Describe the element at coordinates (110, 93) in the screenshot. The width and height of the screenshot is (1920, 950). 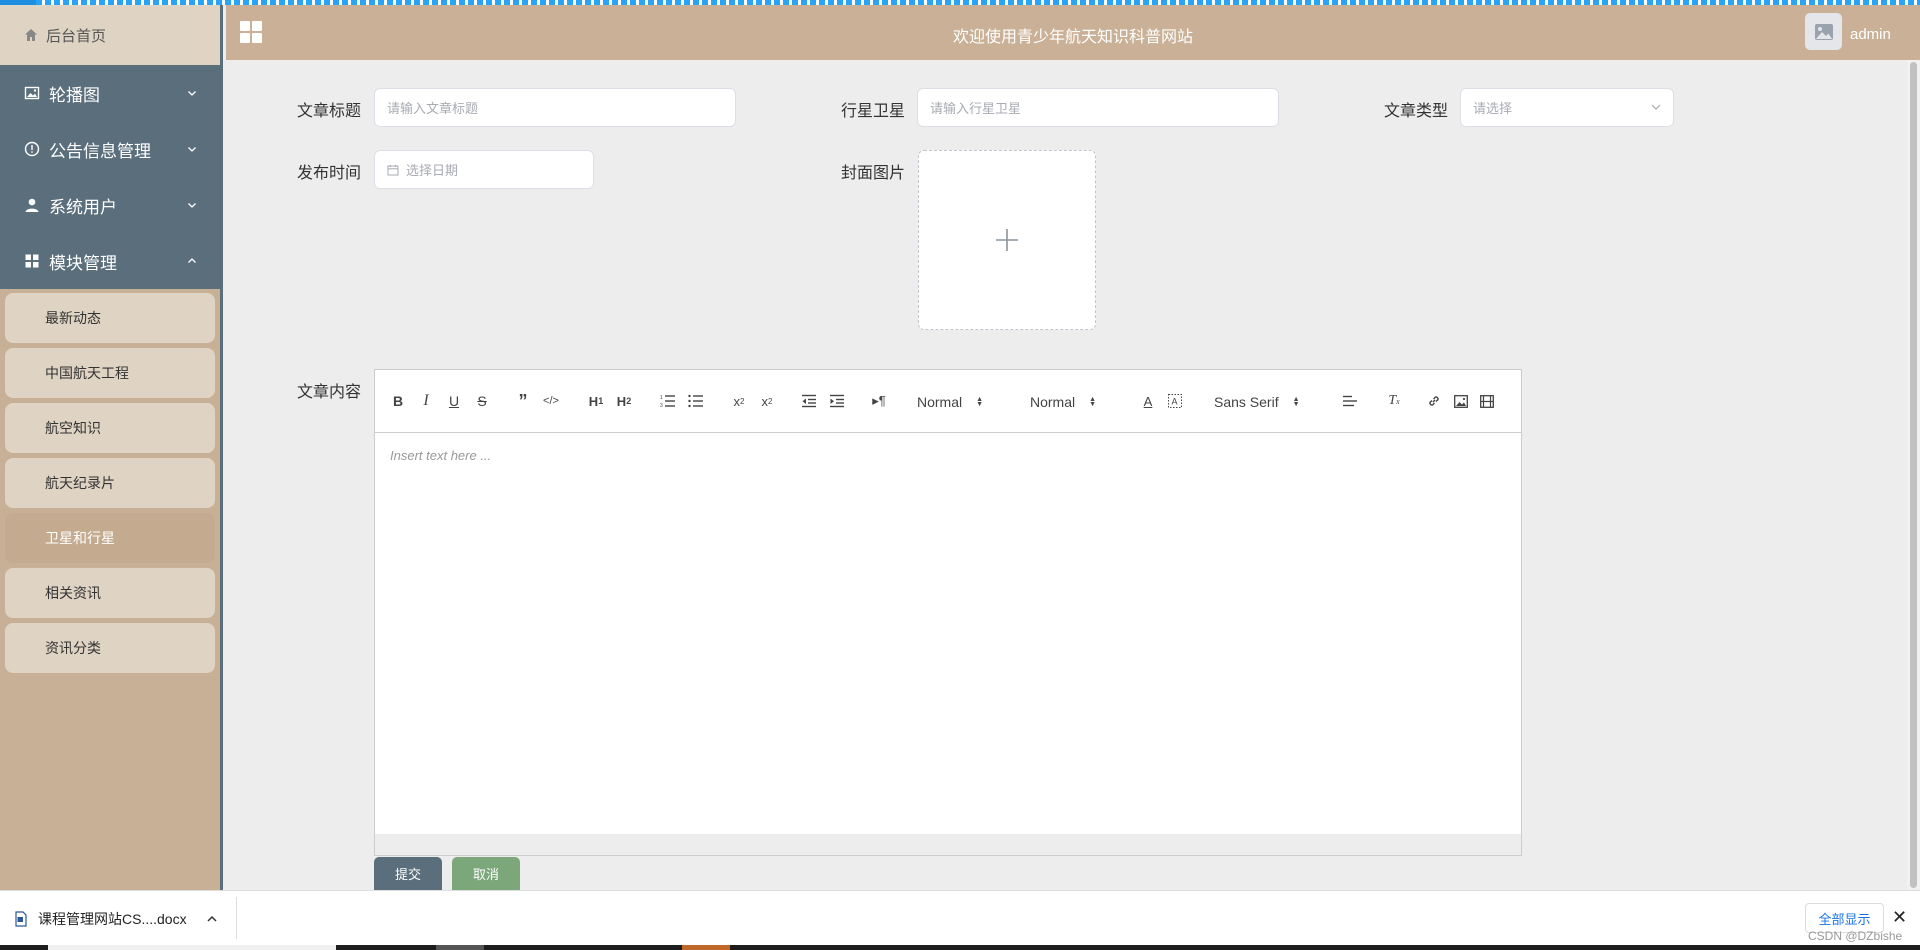
I see `sidebar-menu-carousel: 轮播图` at that location.